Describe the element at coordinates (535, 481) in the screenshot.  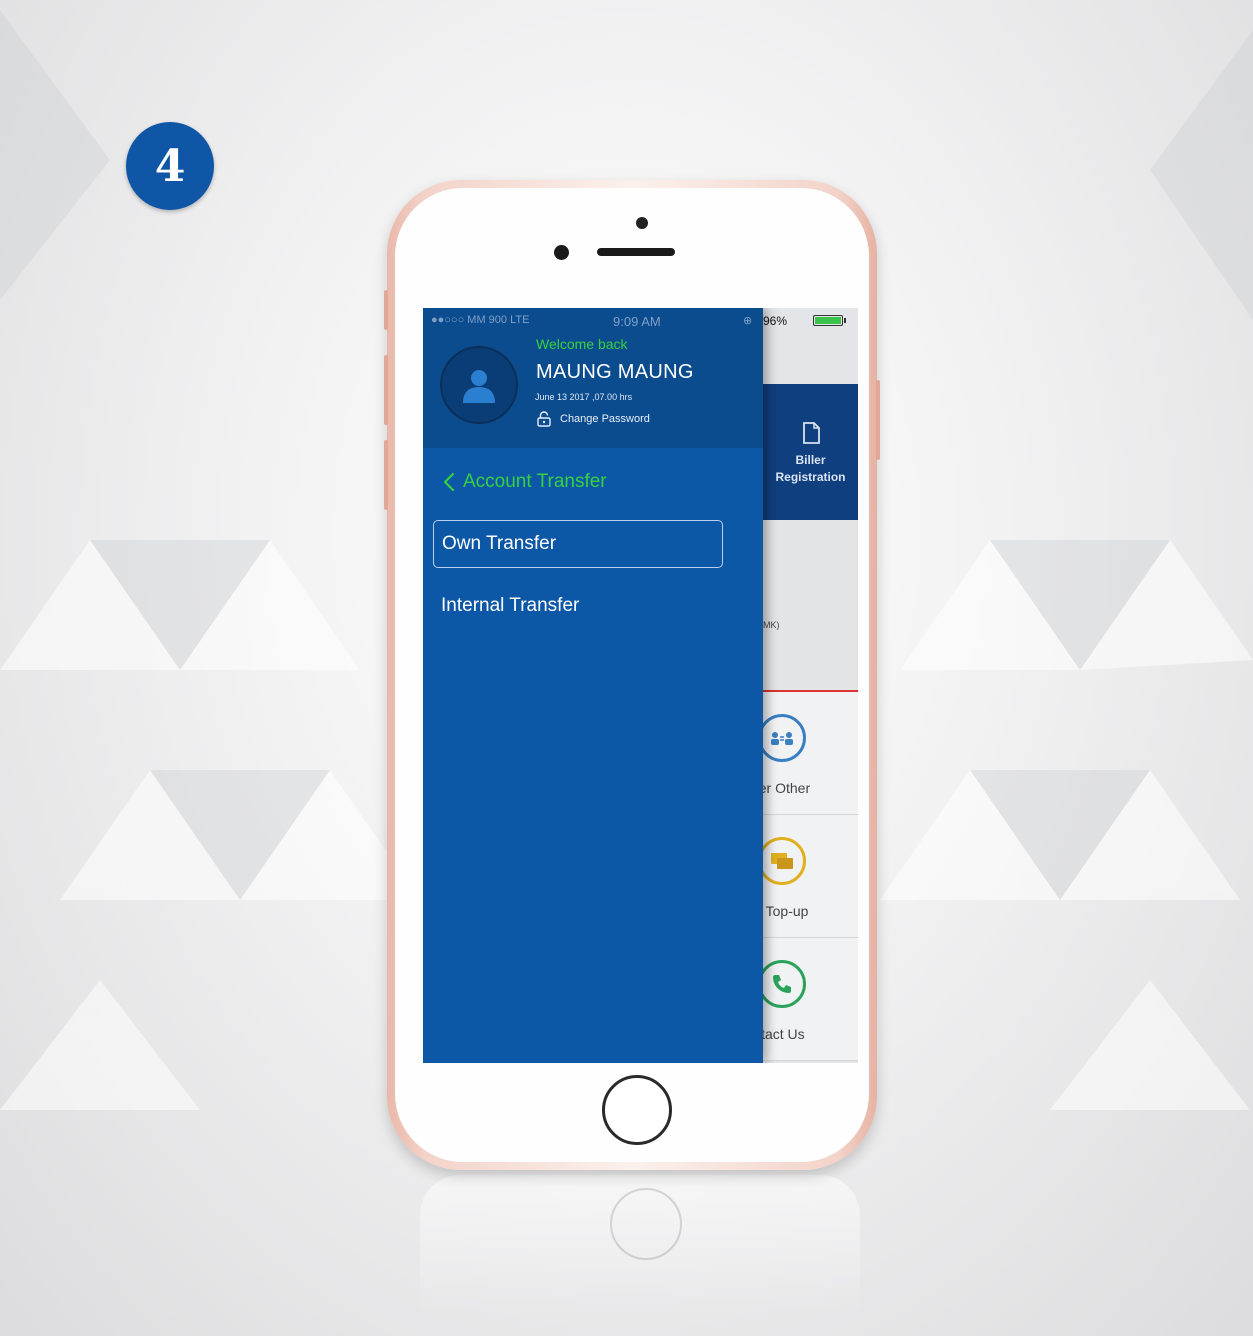
I see `section-title: Account Transfer` at that location.